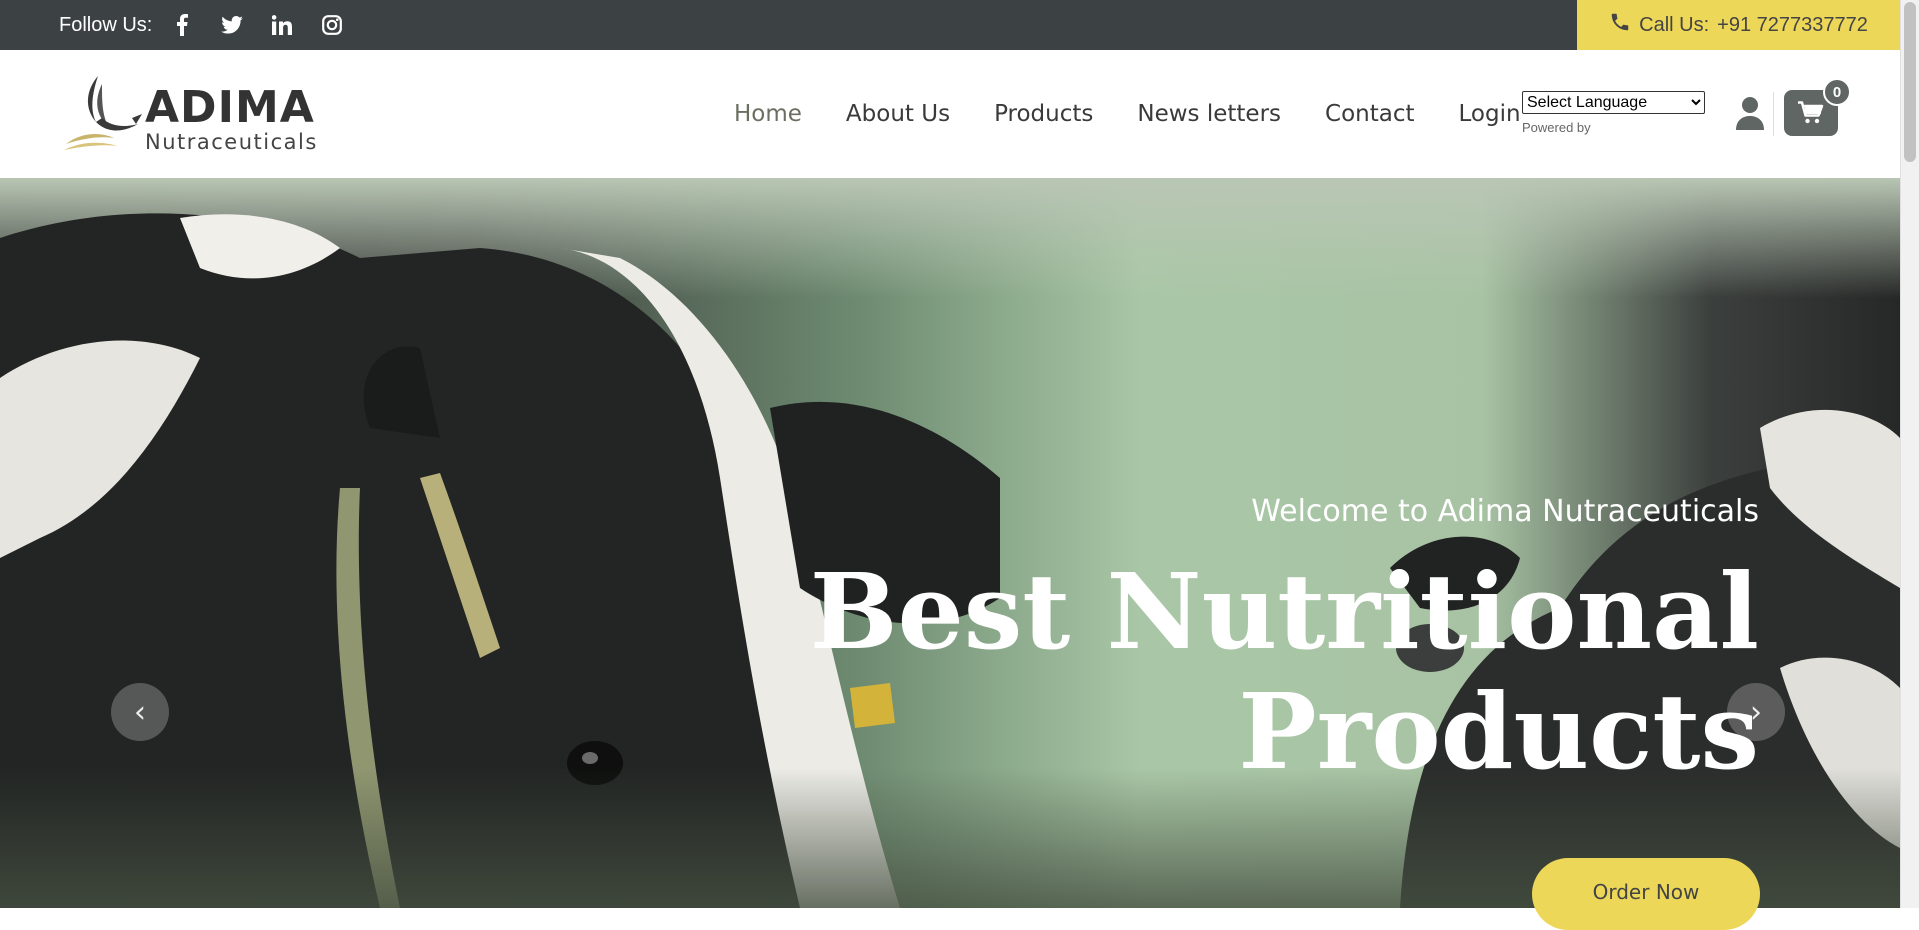 The image size is (1919, 930). I want to click on top-bar: Follow Us: Call Us: +91 7277337772, so click(950, 25).